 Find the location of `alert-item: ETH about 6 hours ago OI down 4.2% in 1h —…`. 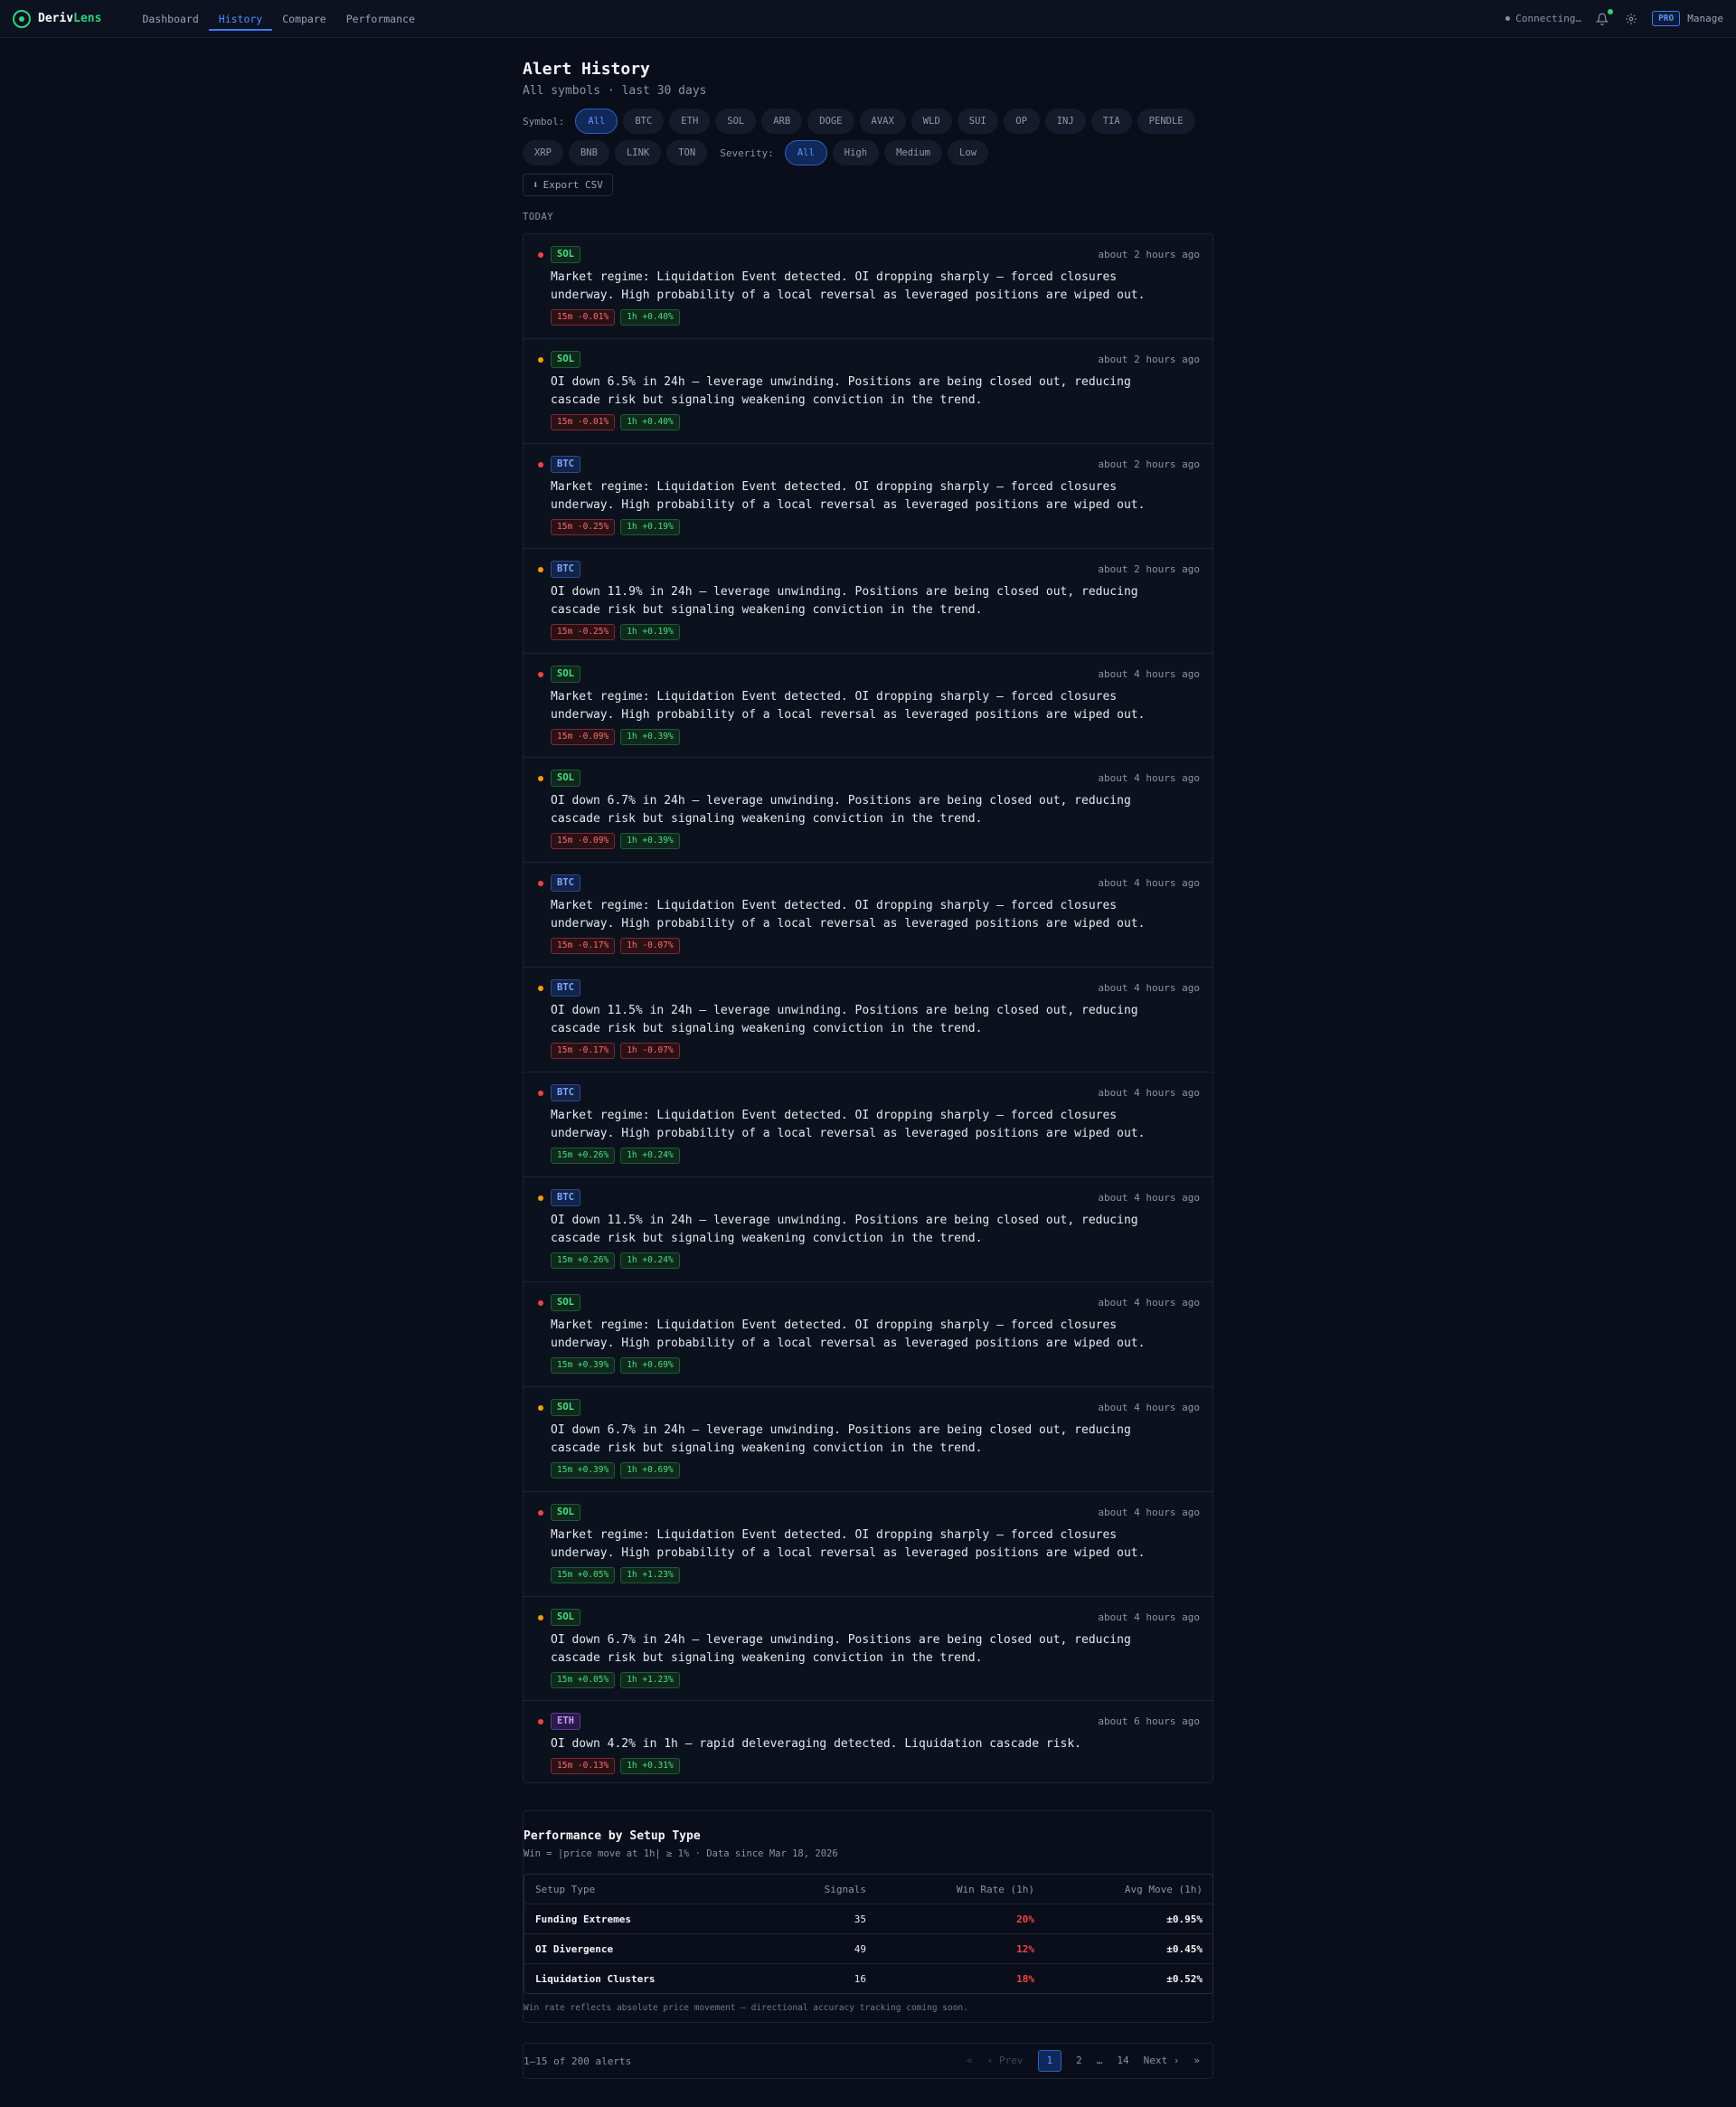

alert-item: ETH about 6 hours ago OI down 4.2% in 1h —… is located at coordinates (868, 1741).